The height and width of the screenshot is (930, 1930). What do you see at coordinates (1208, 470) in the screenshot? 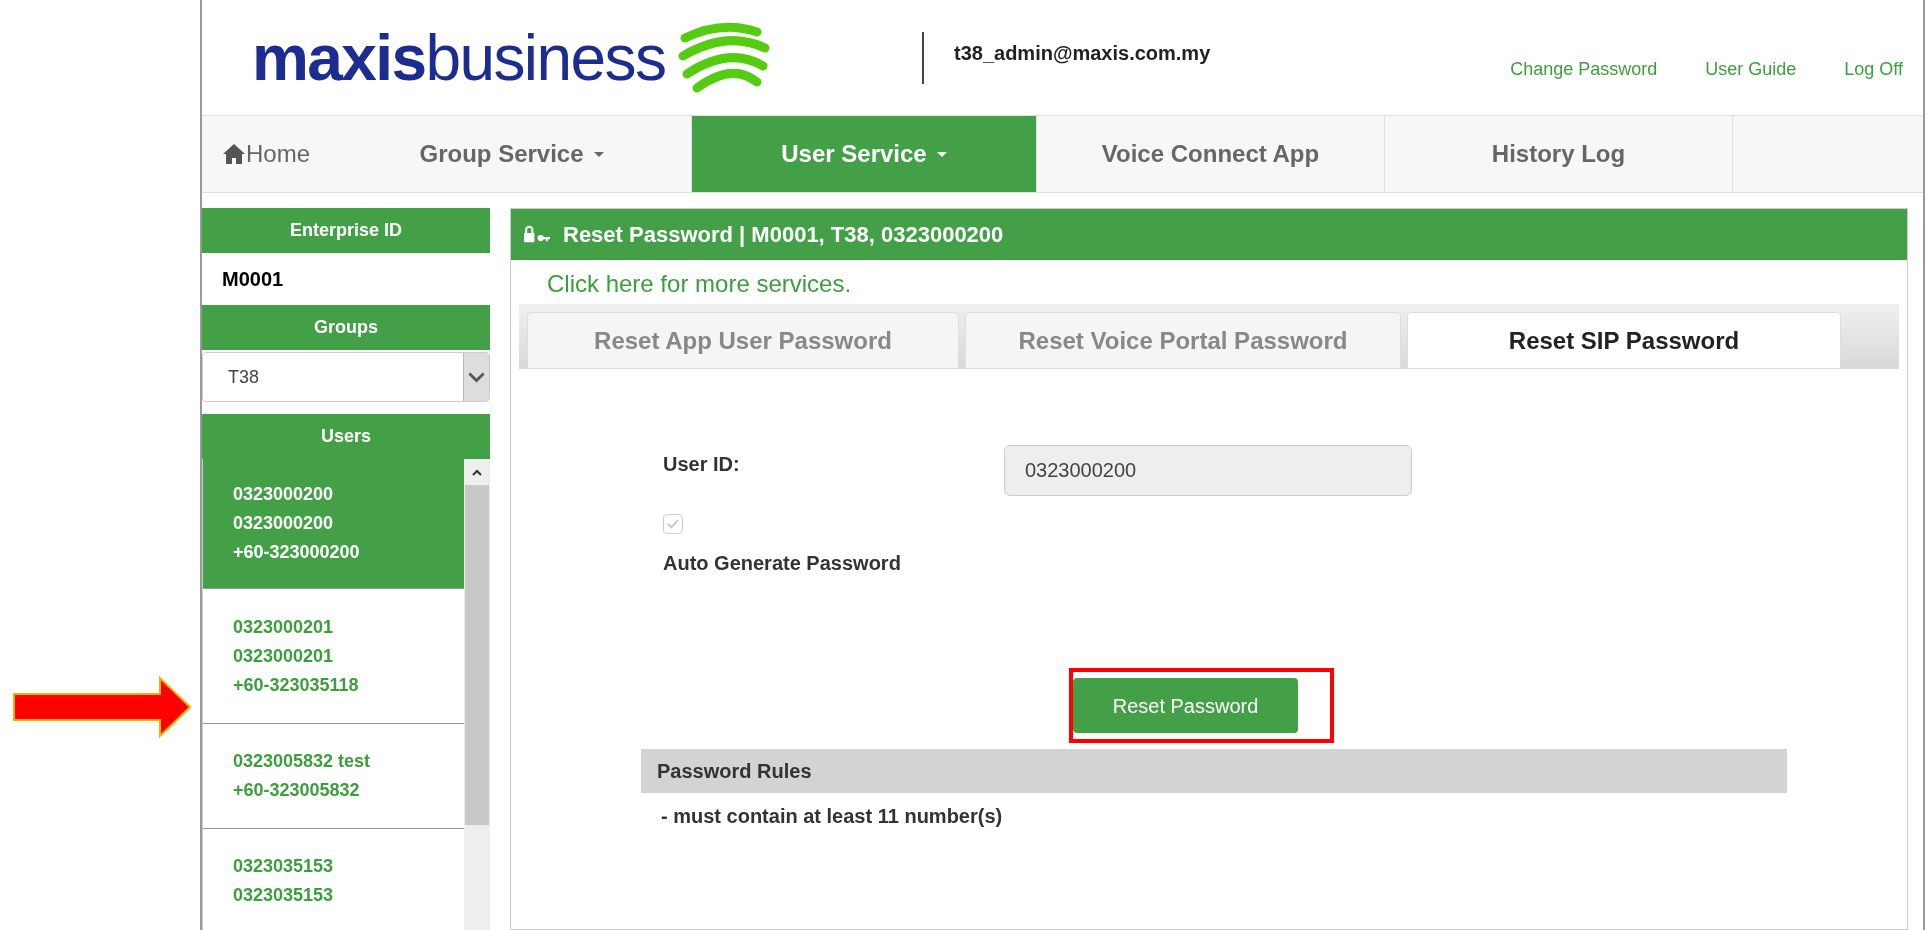
I see `user-id-field: 0323000200` at bounding box center [1208, 470].